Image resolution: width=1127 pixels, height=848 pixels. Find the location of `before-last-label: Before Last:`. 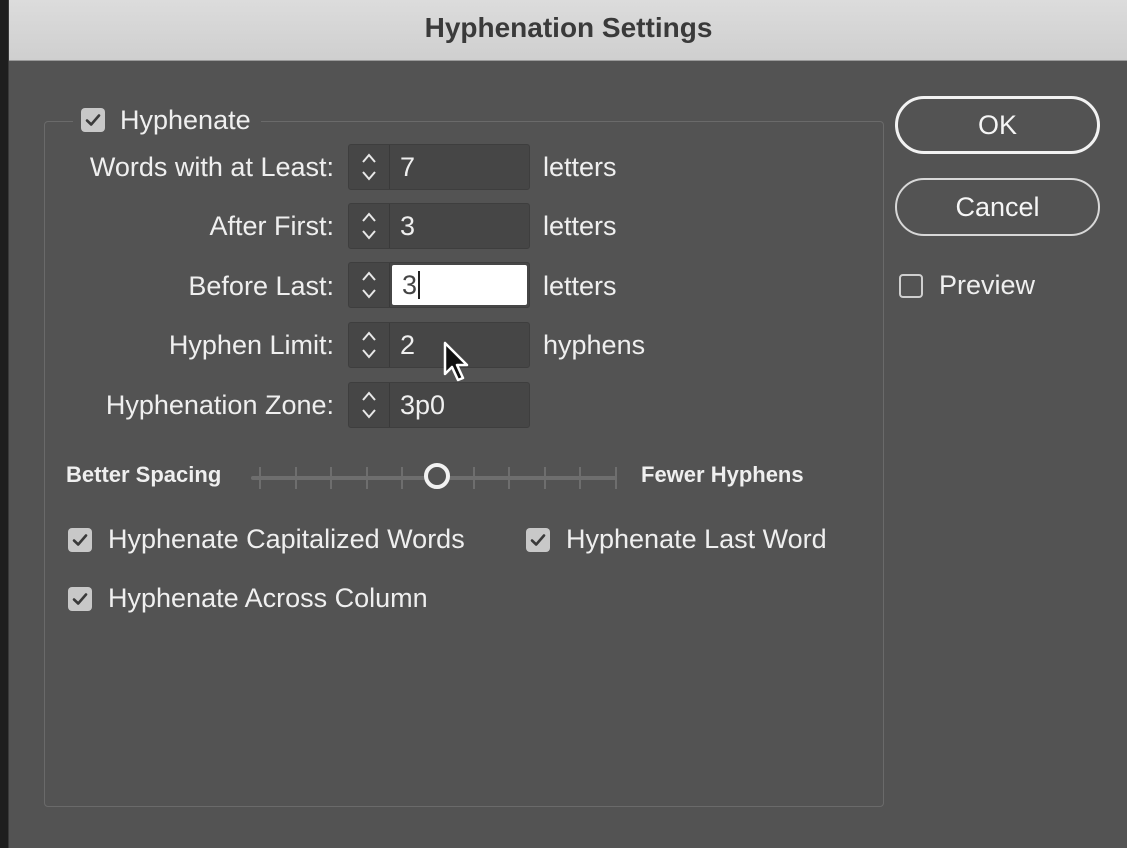

before-last-label: Before Last: is located at coordinates (261, 286).